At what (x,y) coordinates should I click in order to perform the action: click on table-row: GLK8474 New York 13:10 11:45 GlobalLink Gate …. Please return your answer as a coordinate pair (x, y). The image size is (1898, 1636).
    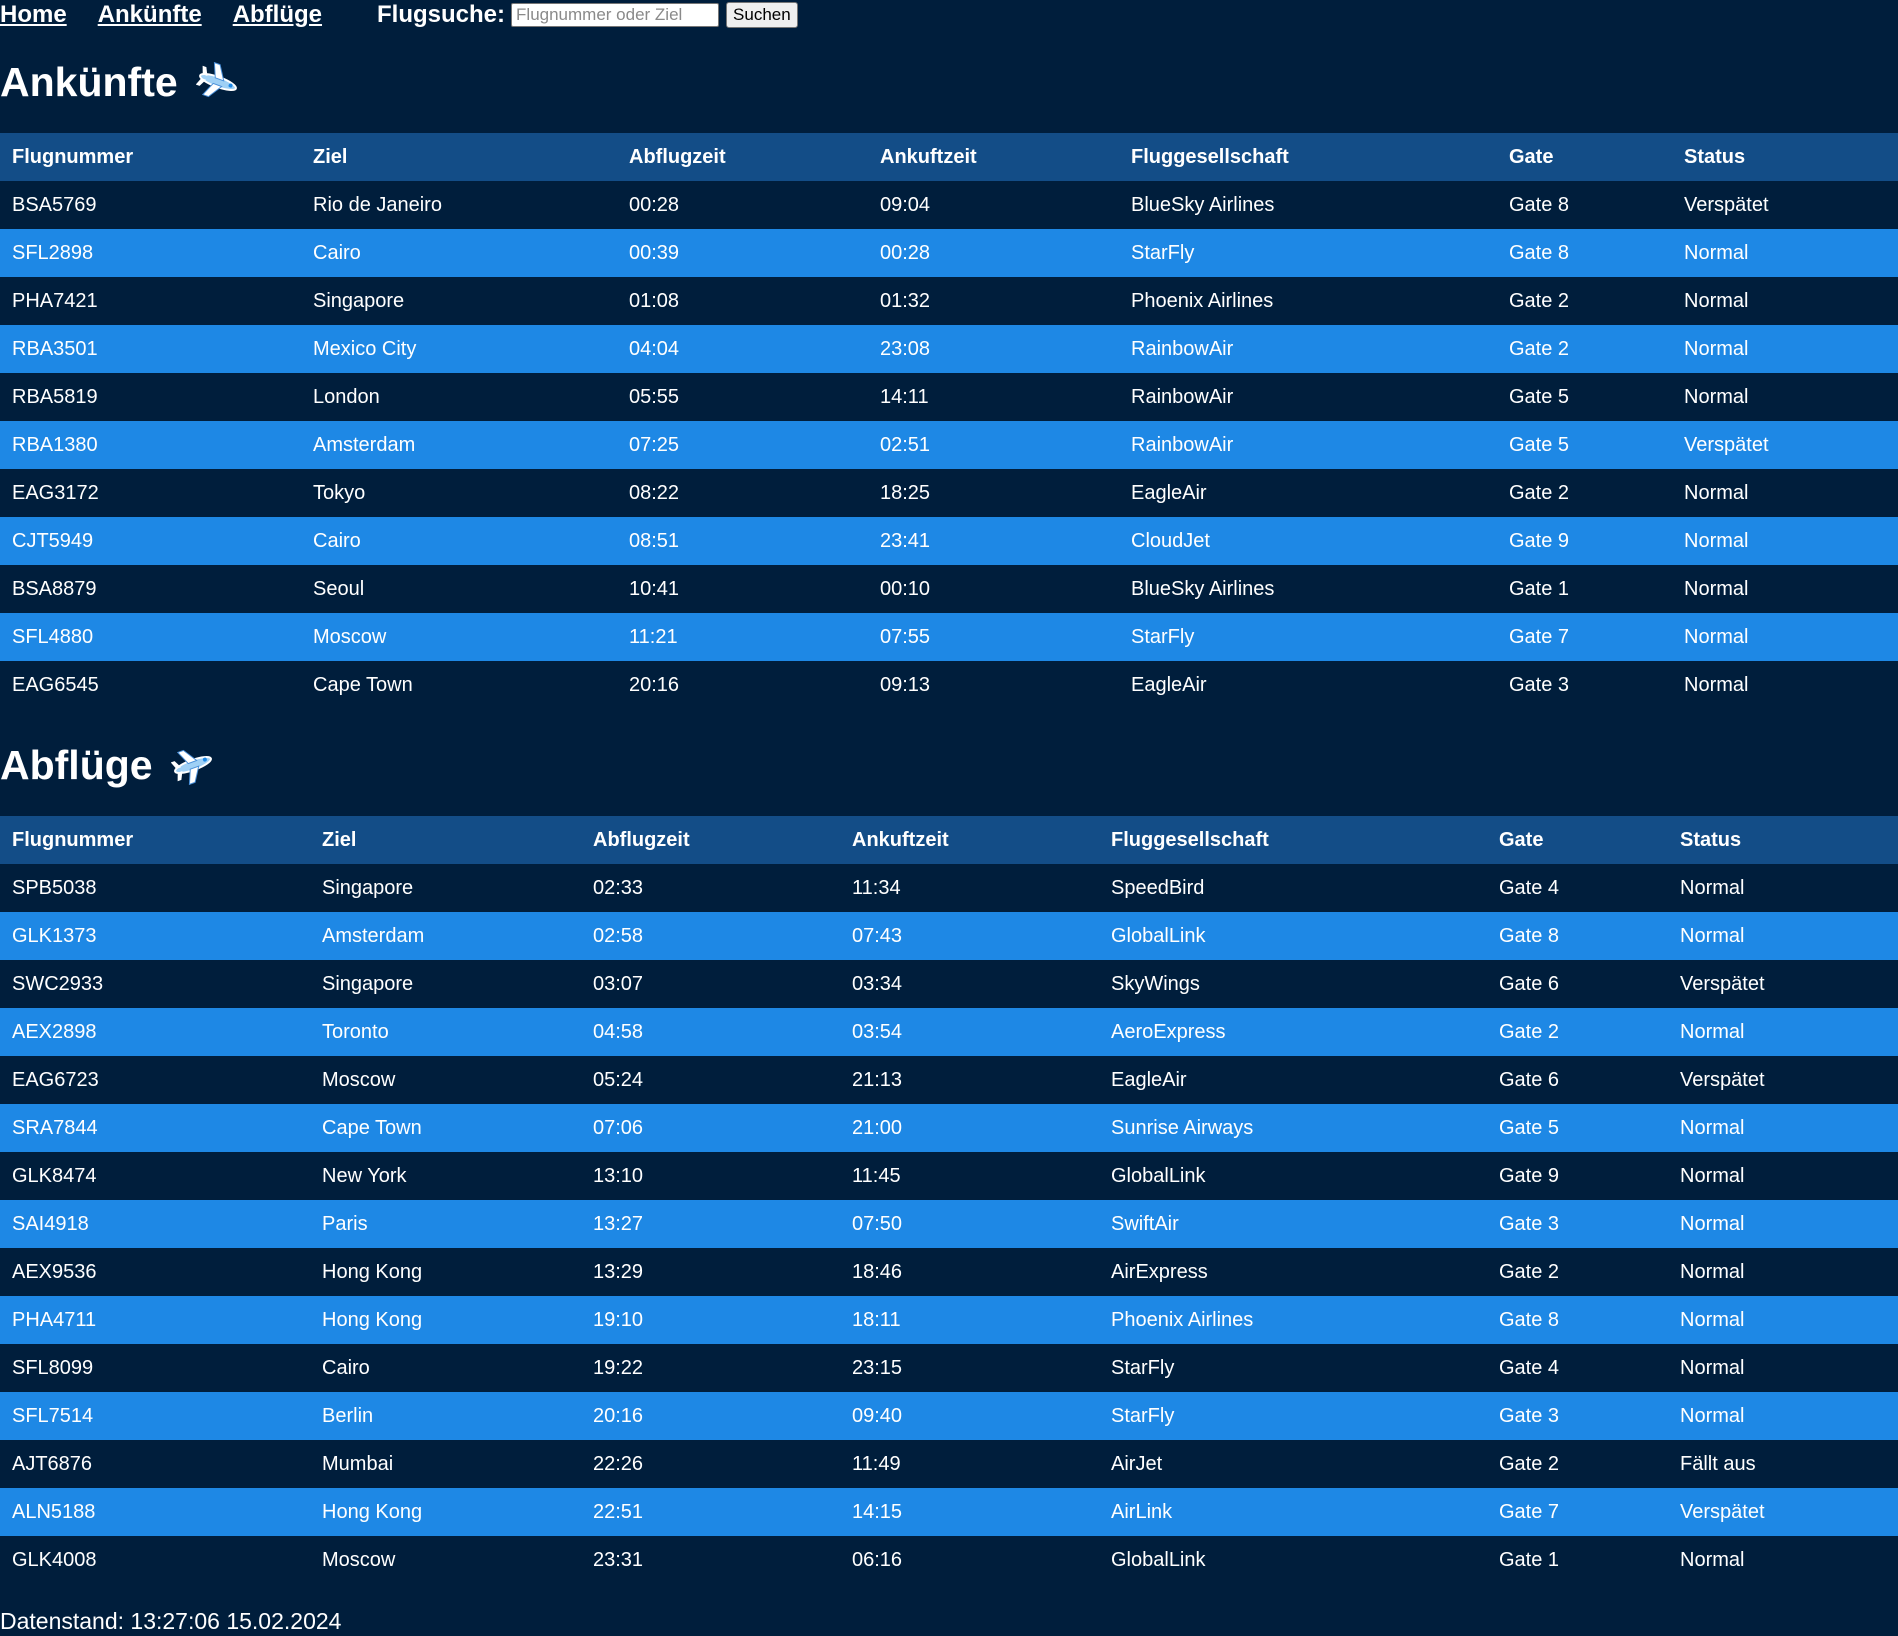
    Looking at the image, I should click on (949, 1176).